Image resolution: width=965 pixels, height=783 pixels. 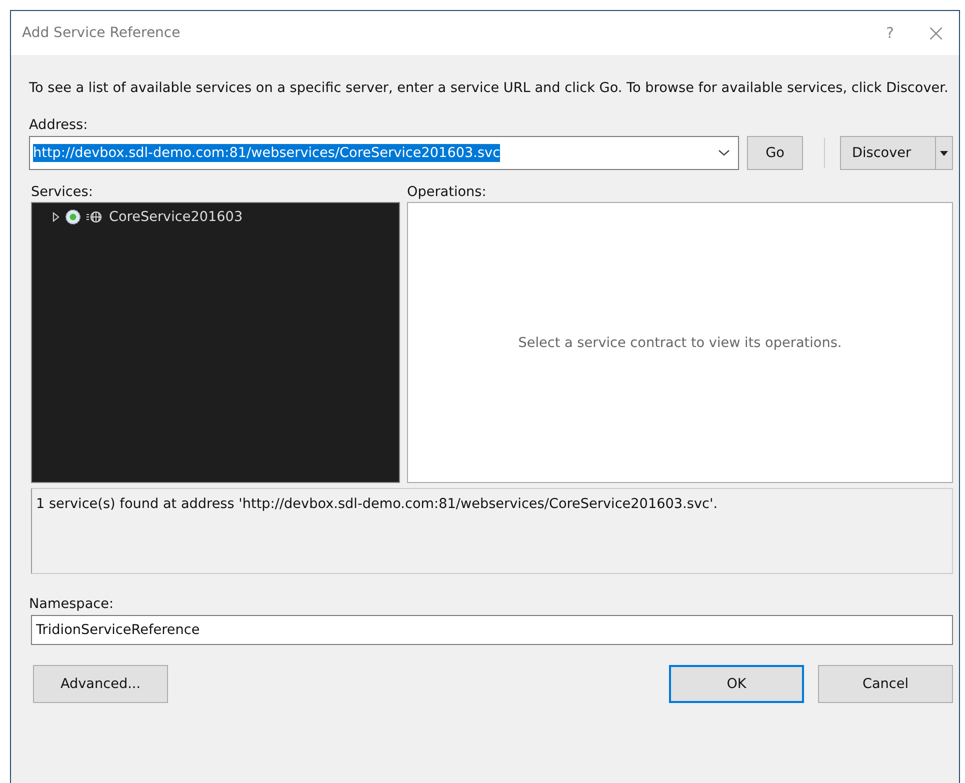 What do you see at coordinates (94, 217) in the screenshot?
I see `globe-icon` at bounding box center [94, 217].